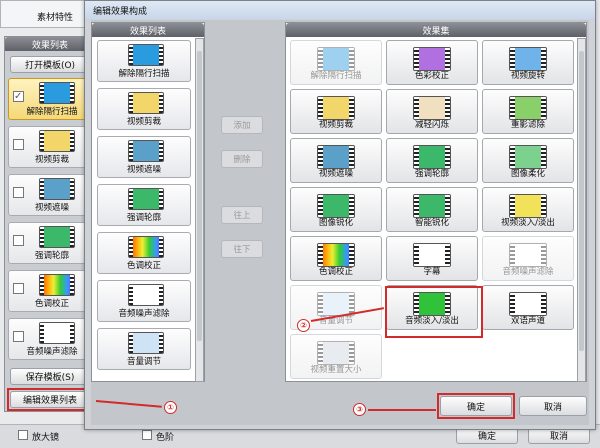 This screenshot has height=448, width=600. What do you see at coordinates (527, 174) in the screenshot?
I see `effect-tile-label: 图像柔化` at bounding box center [527, 174].